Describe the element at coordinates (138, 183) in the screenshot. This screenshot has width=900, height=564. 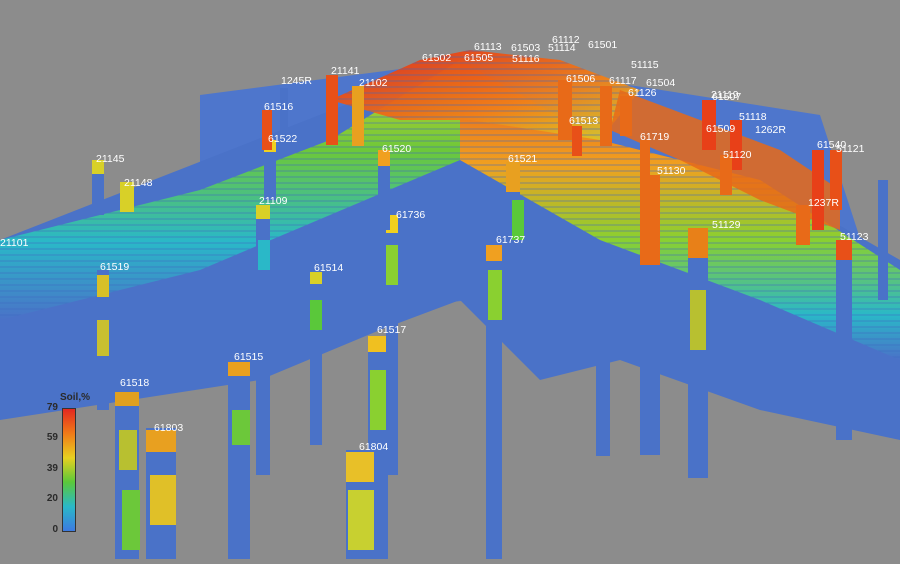
I see `well-label: 21148` at that location.